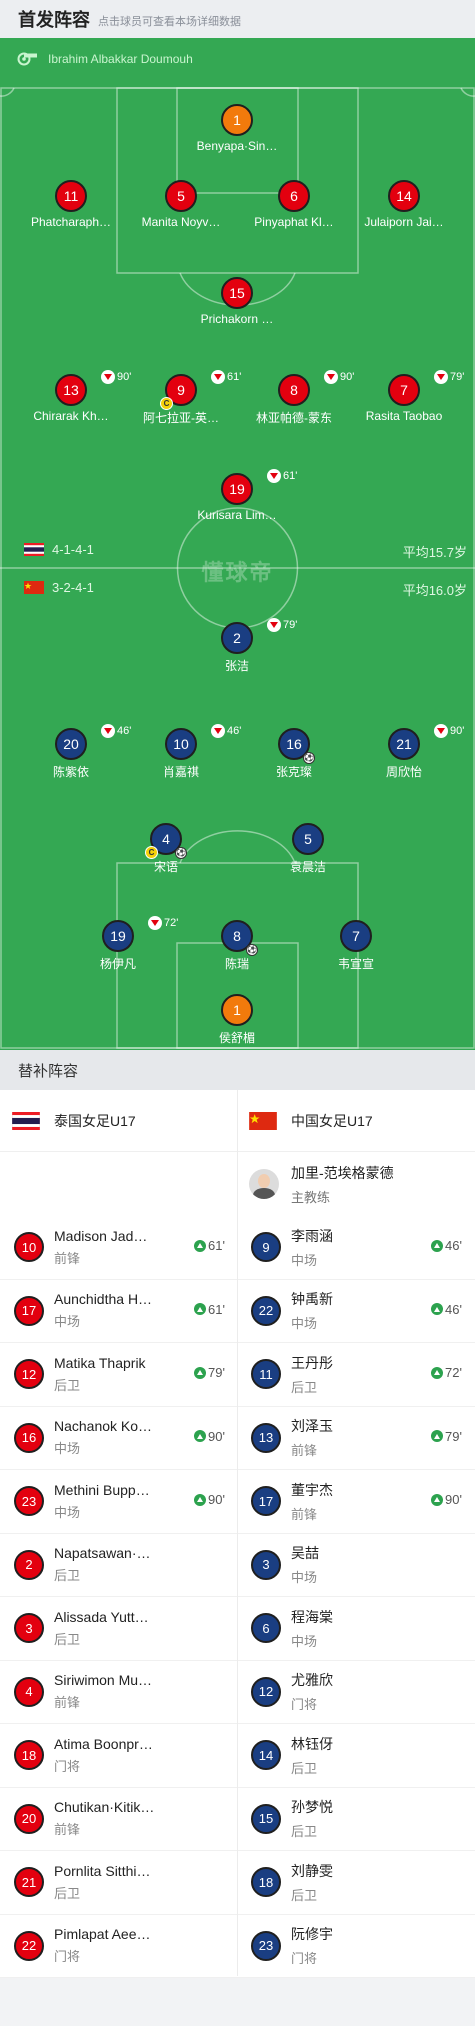 This screenshot has width=475, height=2026. What do you see at coordinates (118, 1946) in the screenshot?
I see `bench-player-home: 22 Pimlapat Aee… 门将` at bounding box center [118, 1946].